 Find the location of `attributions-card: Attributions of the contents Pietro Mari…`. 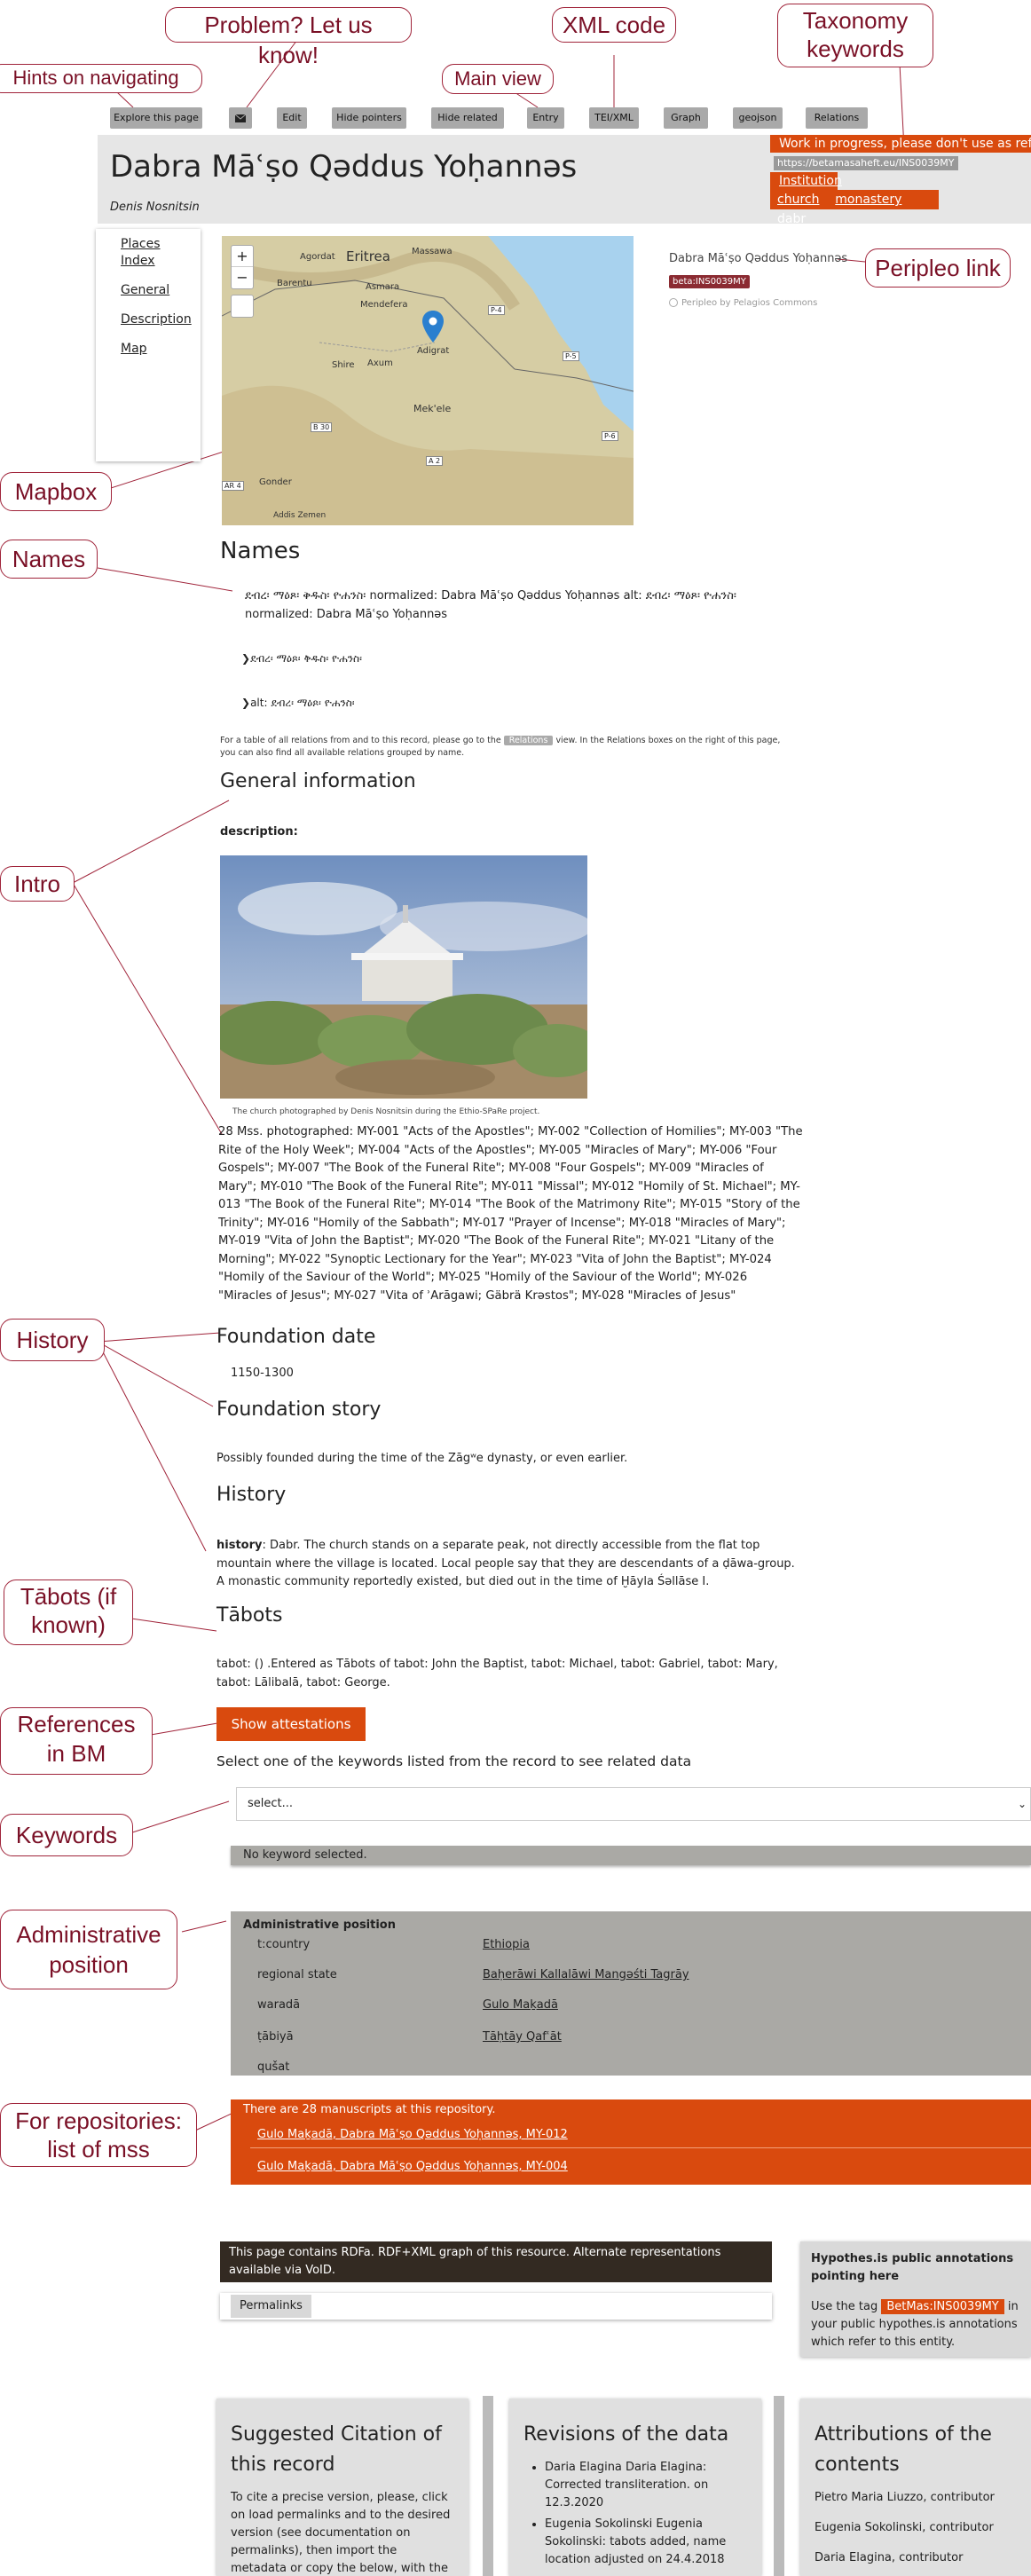

attributions-card: Attributions of the contents Pietro Mari… is located at coordinates (915, 2487).